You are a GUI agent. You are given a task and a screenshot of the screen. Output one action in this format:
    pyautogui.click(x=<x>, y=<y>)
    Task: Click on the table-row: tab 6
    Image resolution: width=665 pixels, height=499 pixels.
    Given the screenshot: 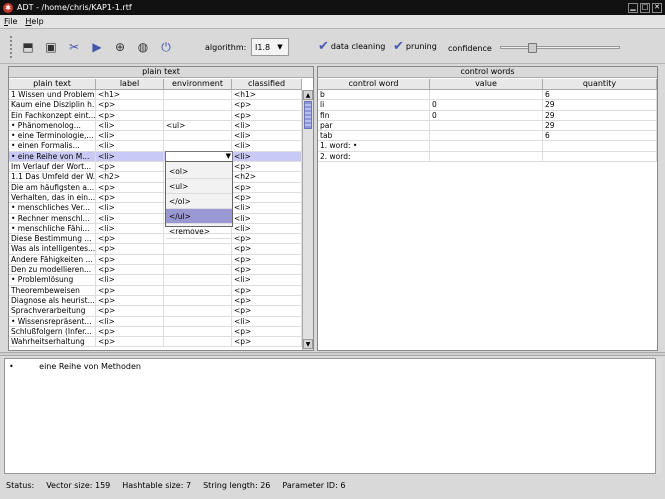 What is the action you would take?
    pyautogui.click(x=487, y=136)
    